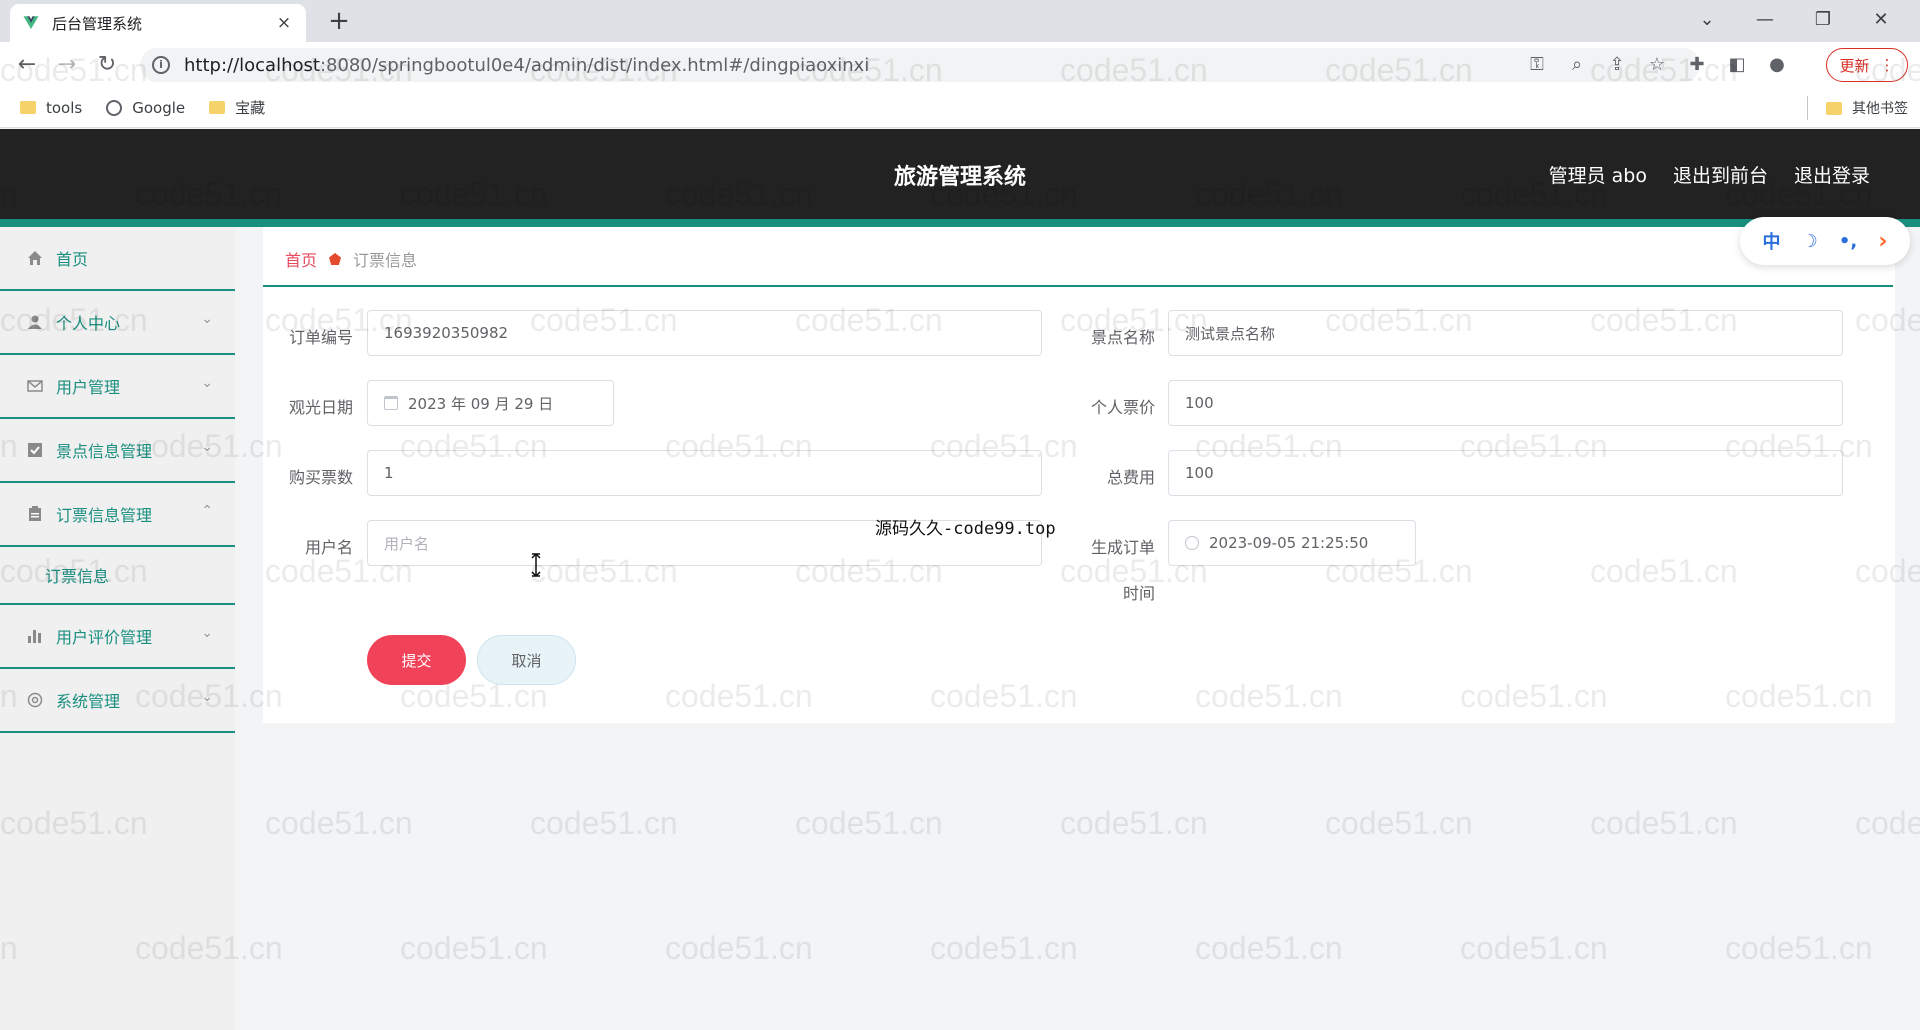 The width and height of the screenshot is (1920, 1030). I want to click on back-icon: ←, so click(27, 65).